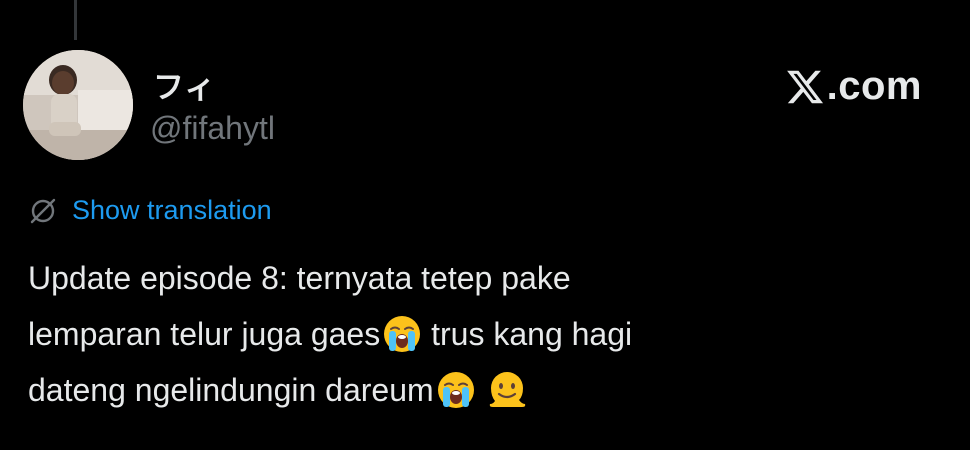  Describe the element at coordinates (204, 334) in the screenshot. I see `tweet-line-2-text-a: lemparan telur juga gaes` at that location.